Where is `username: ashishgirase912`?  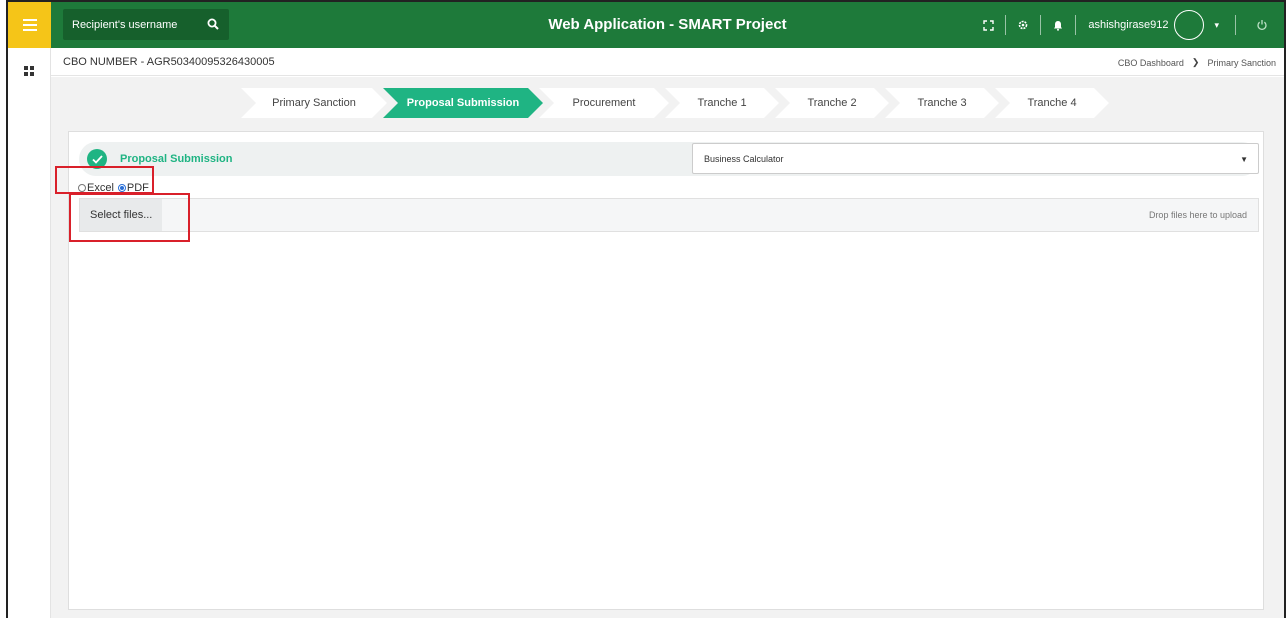
username: ashishgirase912 is located at coordinates (1128, 25).